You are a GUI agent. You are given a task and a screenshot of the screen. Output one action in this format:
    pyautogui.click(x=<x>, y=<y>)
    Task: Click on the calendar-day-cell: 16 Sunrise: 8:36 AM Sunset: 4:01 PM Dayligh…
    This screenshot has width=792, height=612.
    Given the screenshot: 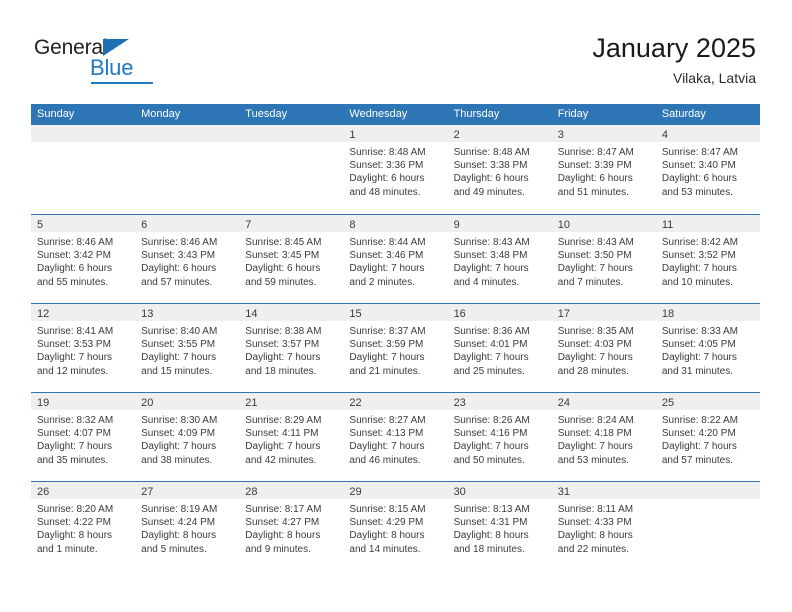 What is the action you would take?
    pyautogui.click(x=499, y=348)
    